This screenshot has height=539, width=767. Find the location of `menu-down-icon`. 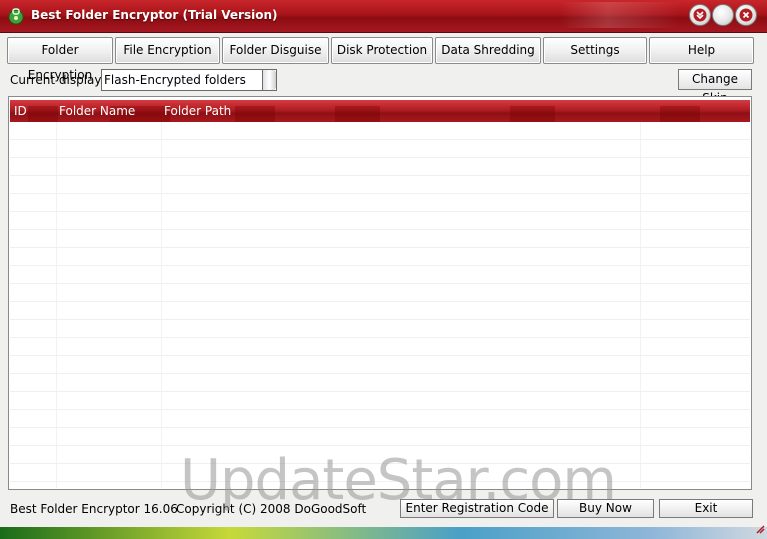

menu-down-icon is located at coordinates (700, 15).